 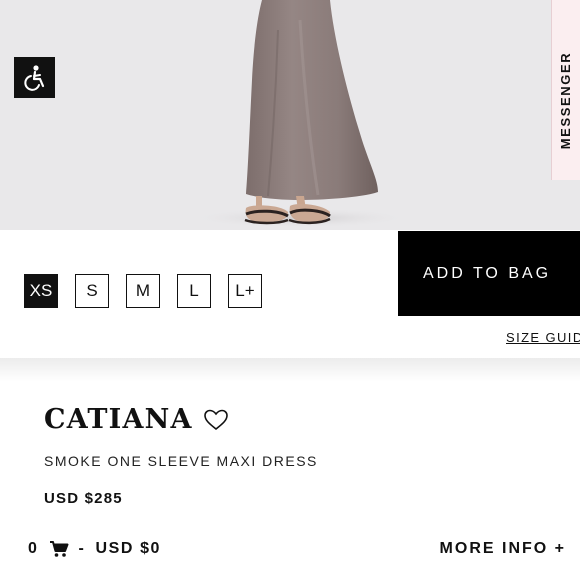 I want to click on accessibility-button, so click(x=34, y=77).